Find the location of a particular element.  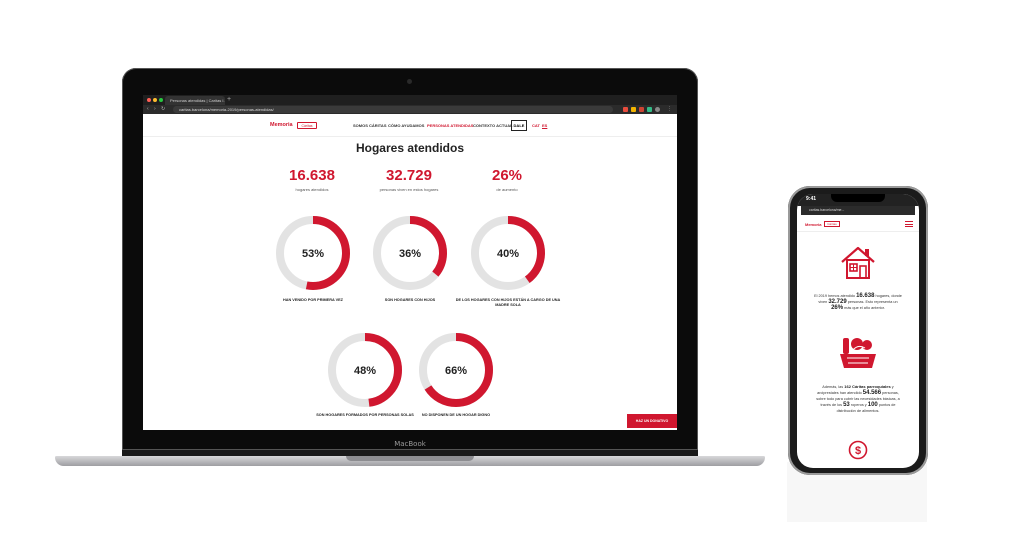

donut-caption: HAN VENIDO POR PRIMERA VEZ is located at coordinates (313, 300).